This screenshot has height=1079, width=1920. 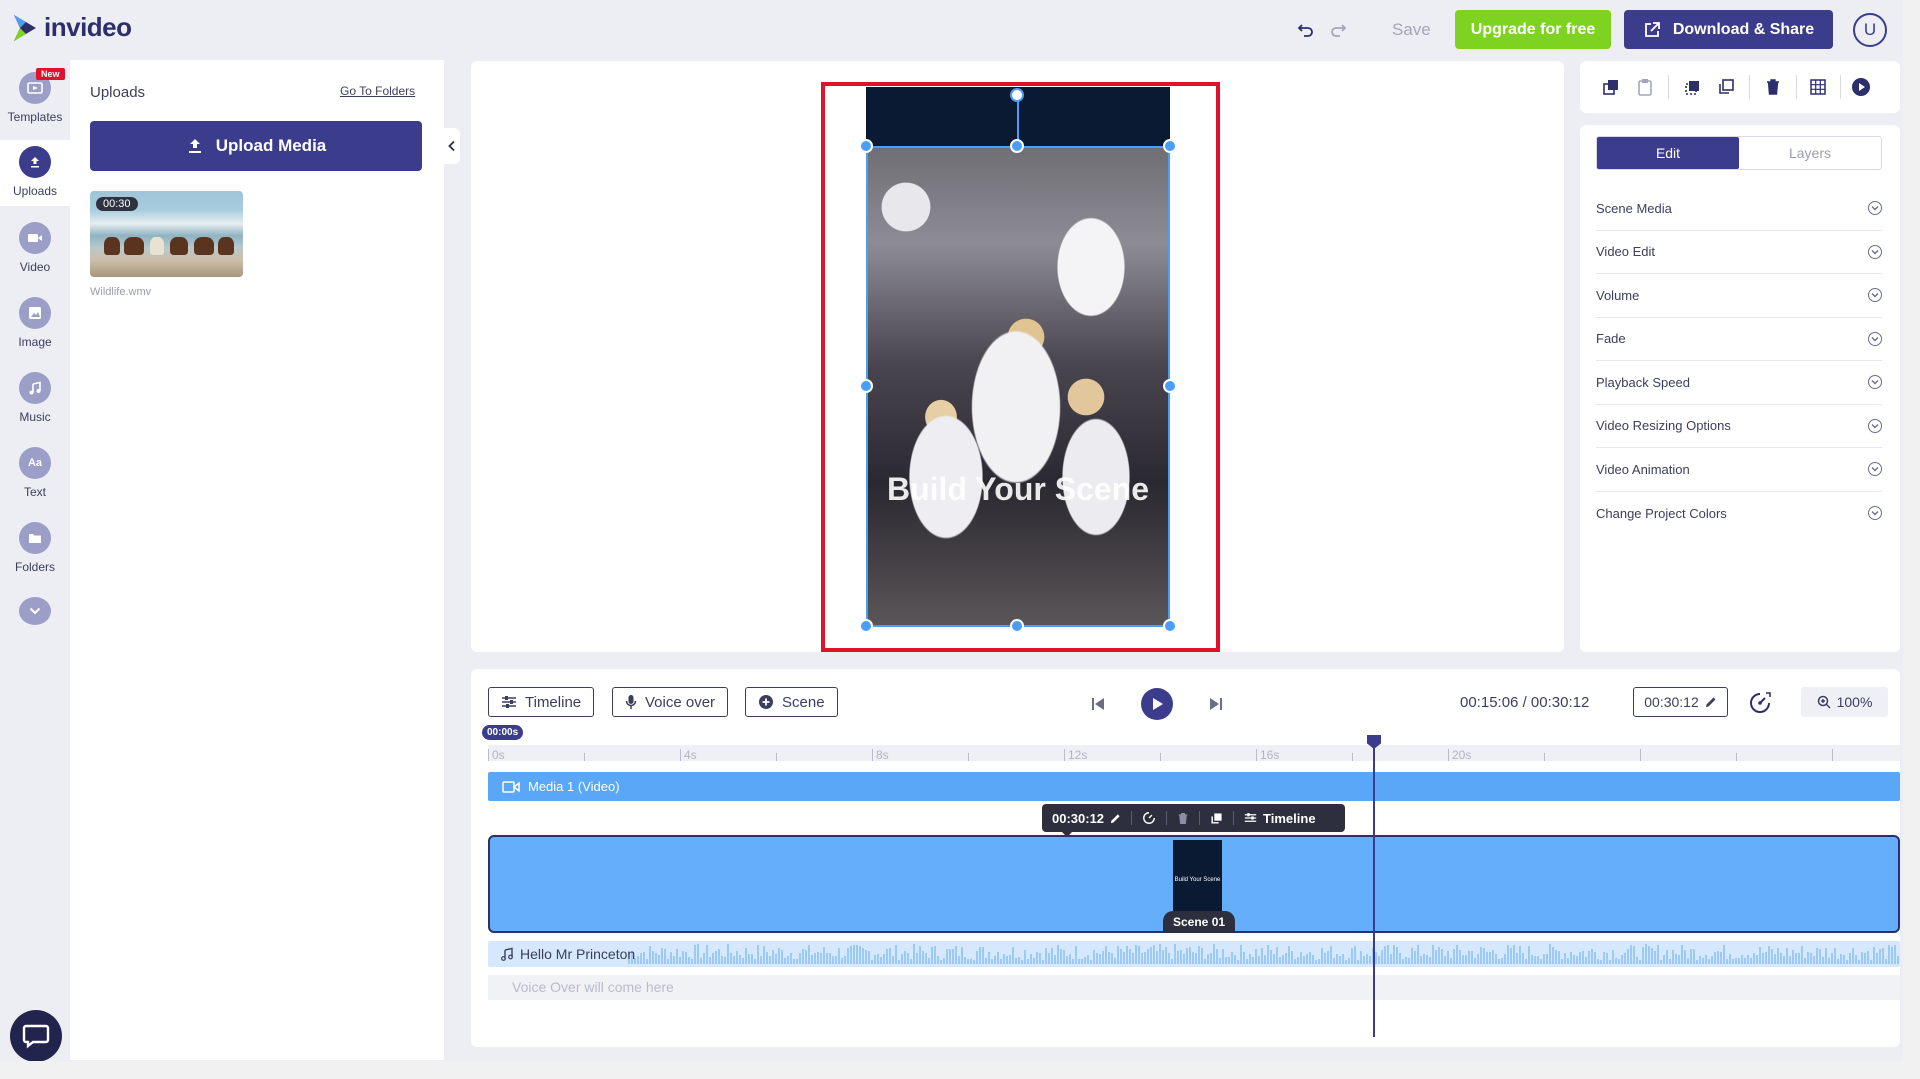 I want to click on prop-change-project-colors: Change Project Colors, so click(x=1739, y=514).